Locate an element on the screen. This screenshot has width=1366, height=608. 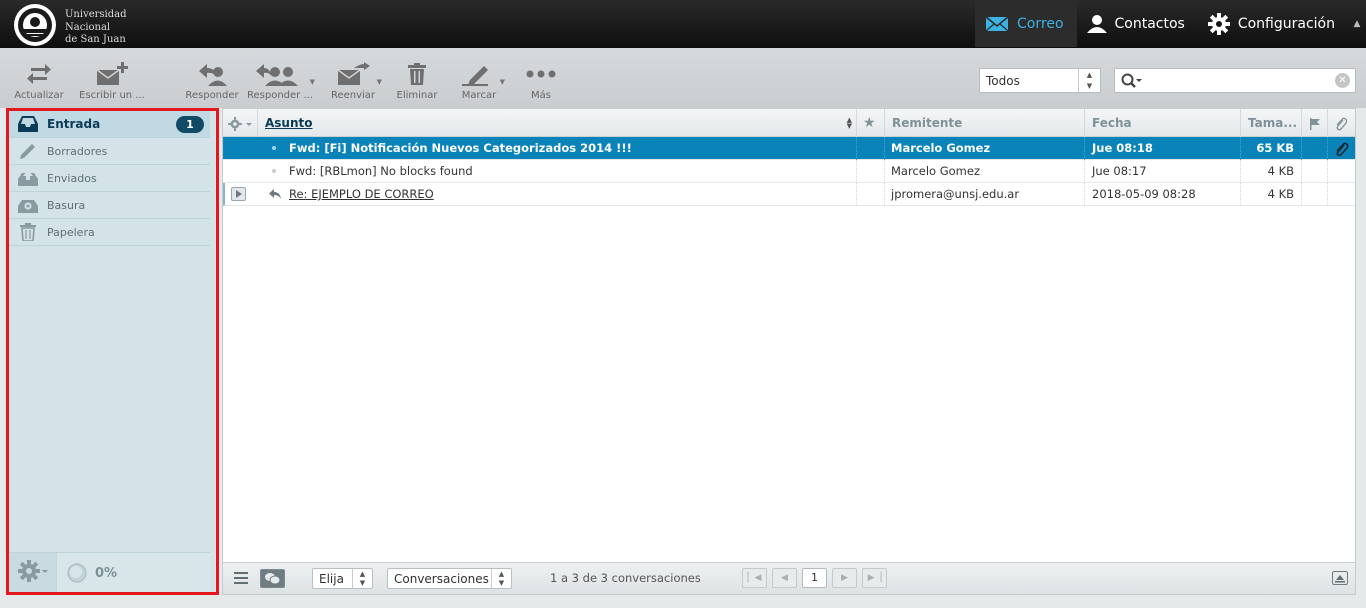
next-page-icon: ▶ is located at coordinates (844, 578).